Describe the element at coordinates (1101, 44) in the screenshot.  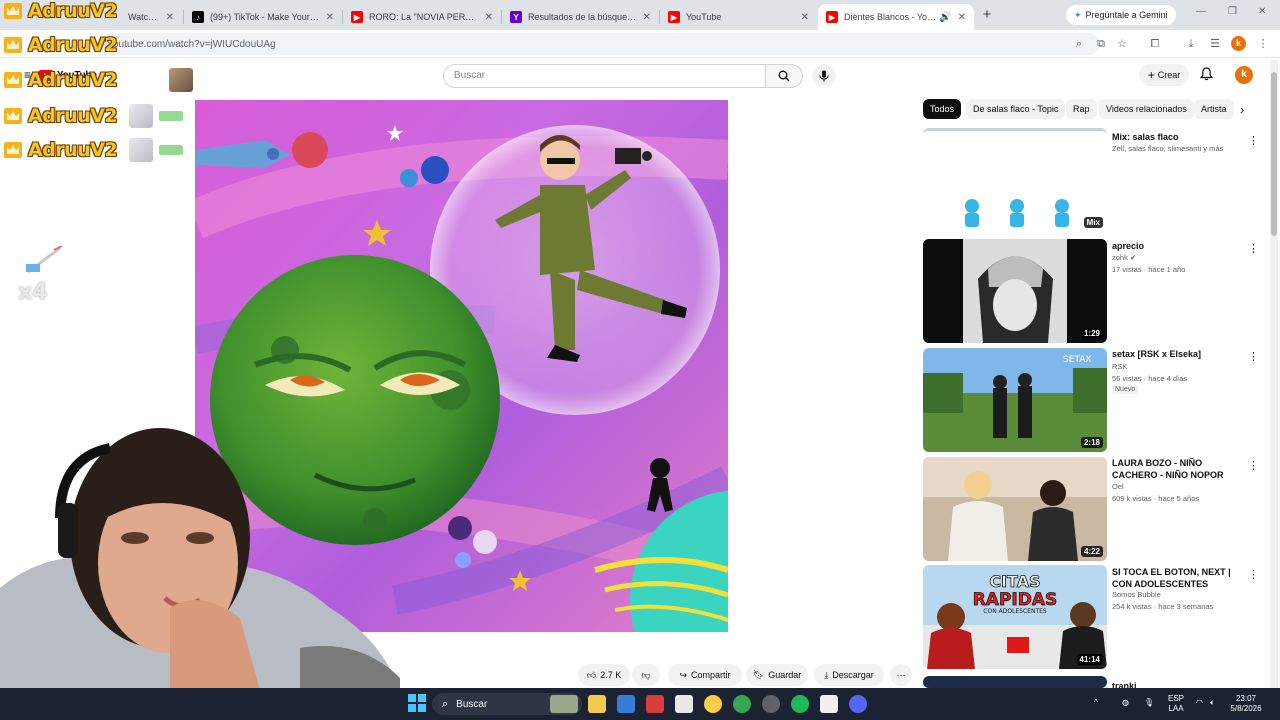
I see `install-app-icon: ⧉` at that location.